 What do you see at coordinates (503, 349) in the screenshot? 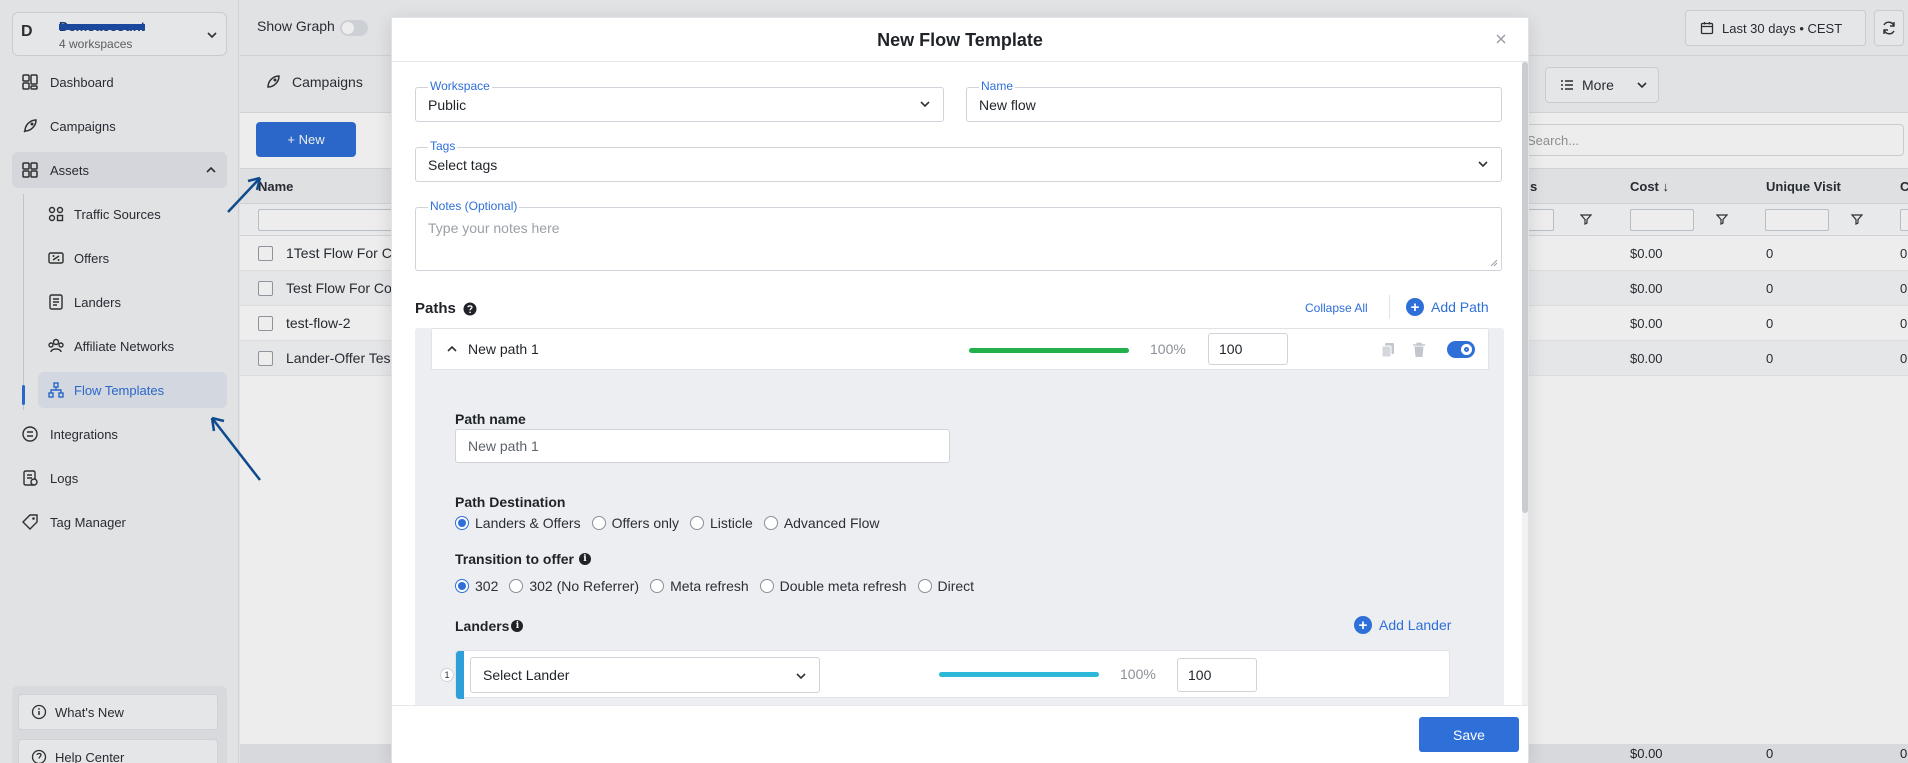
I see `path-title: New path 1` at bounding box center [503, 349].